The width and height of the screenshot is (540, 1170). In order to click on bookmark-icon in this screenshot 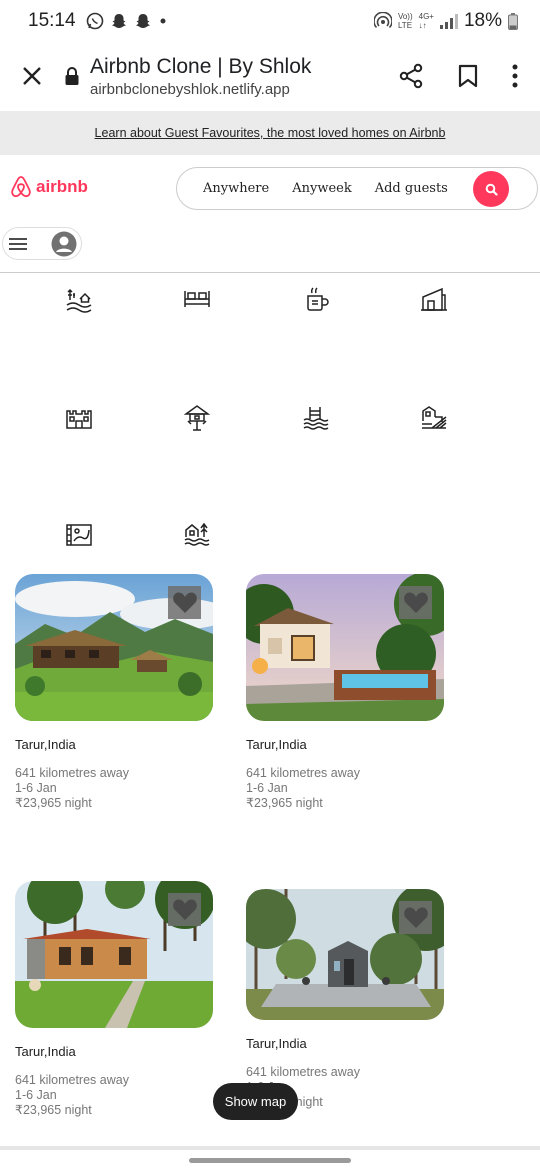, I will do `click(468, 76)`.